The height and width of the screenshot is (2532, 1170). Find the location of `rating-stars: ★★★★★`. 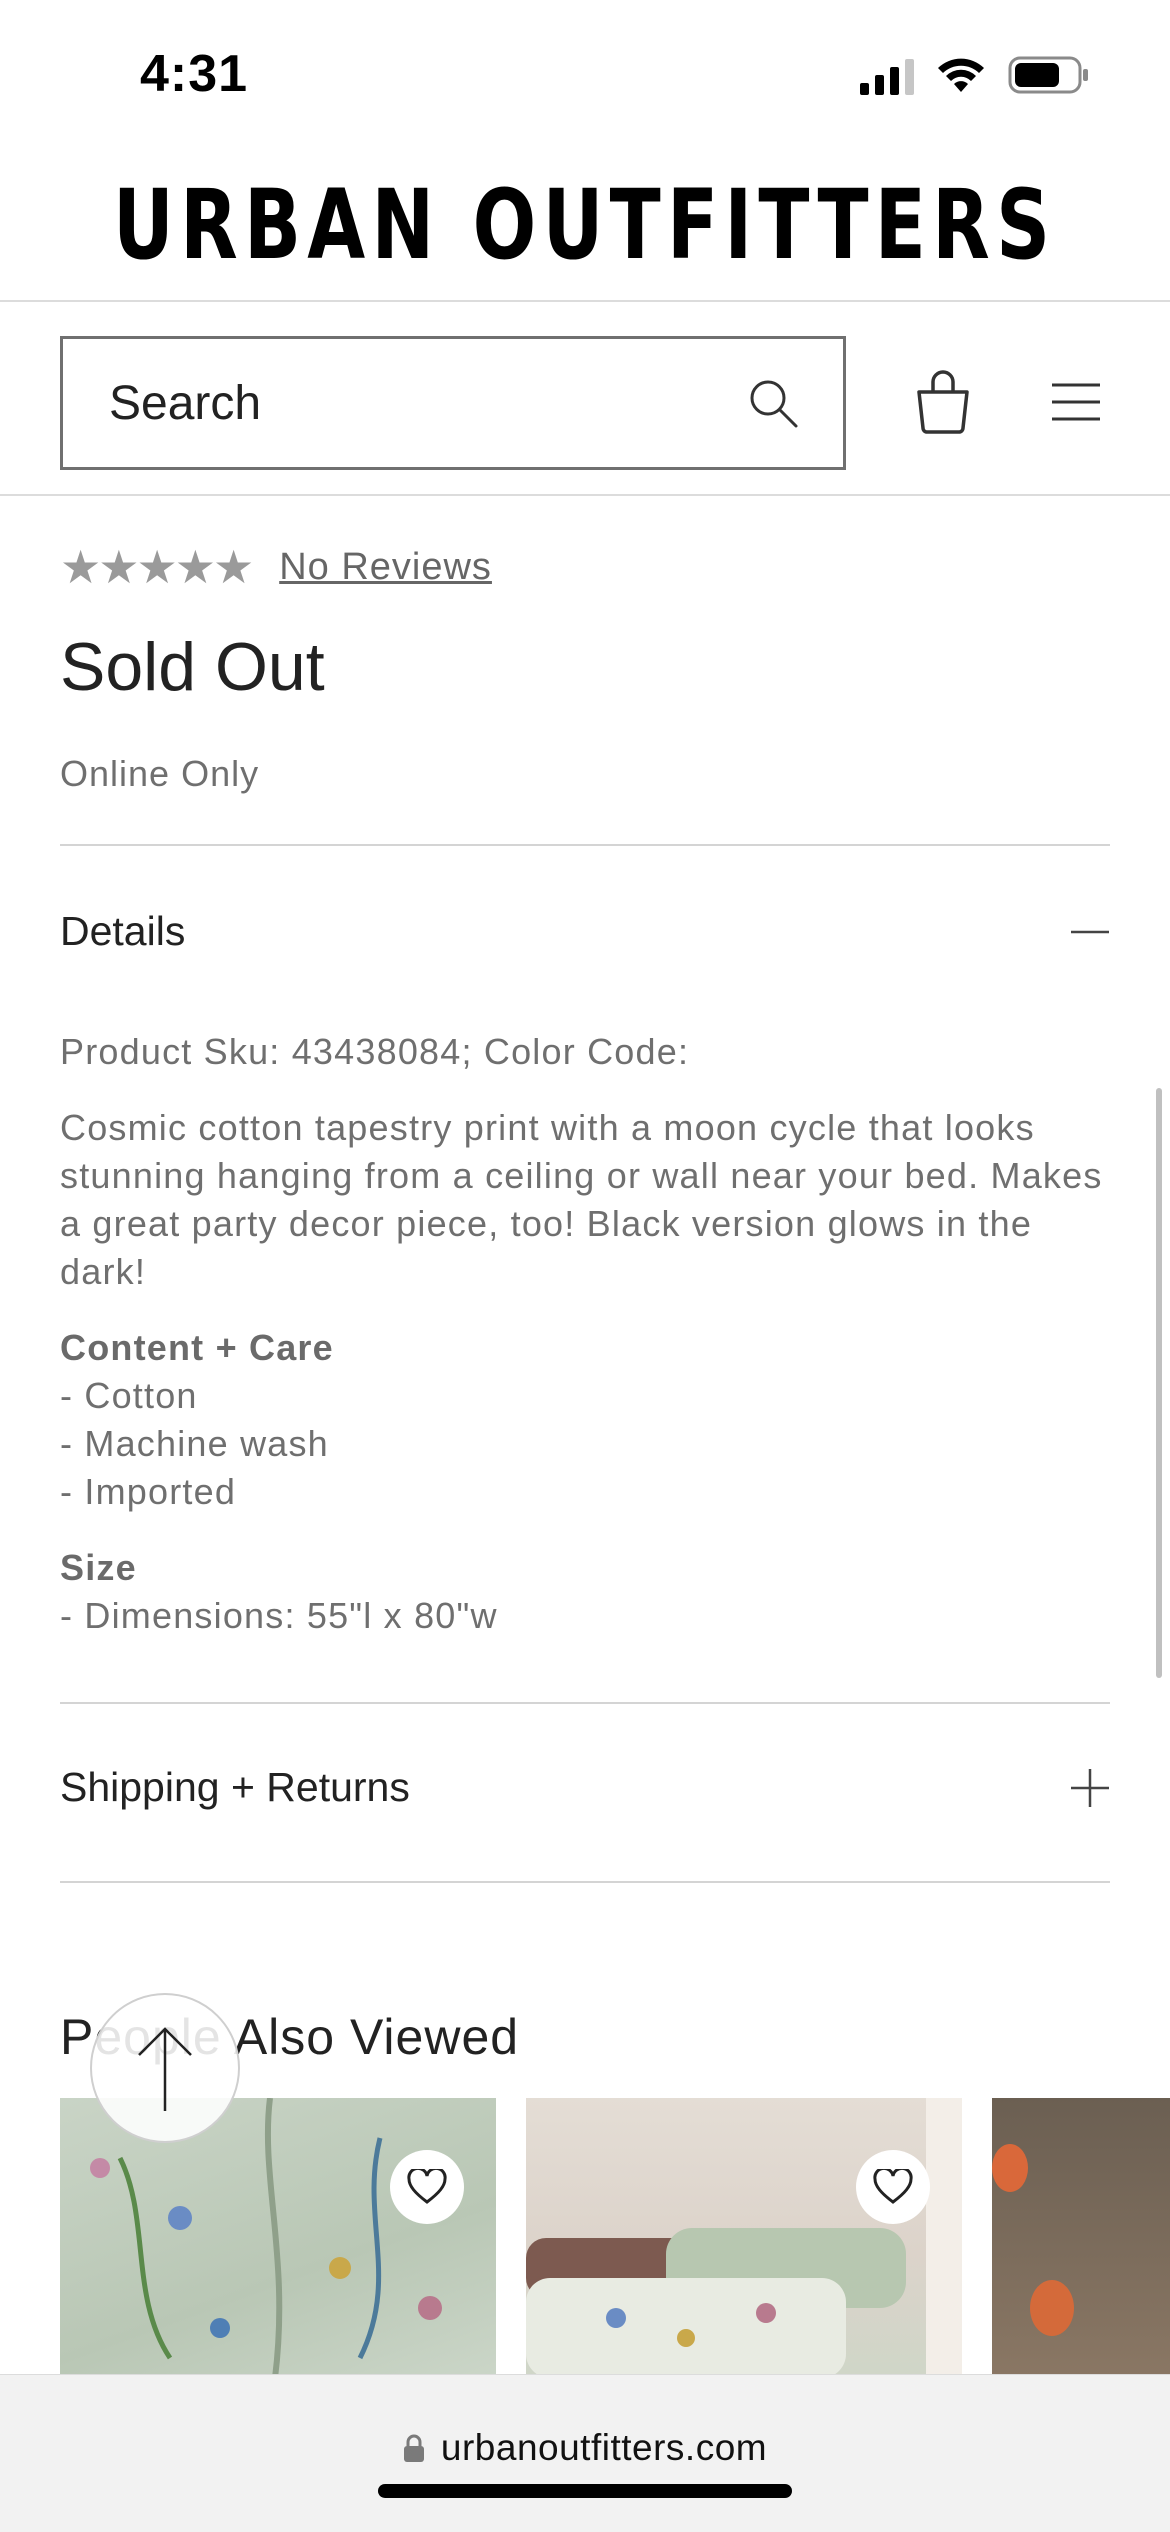

rating-stars: ★★★★★ is located at coordinates (157, 567).